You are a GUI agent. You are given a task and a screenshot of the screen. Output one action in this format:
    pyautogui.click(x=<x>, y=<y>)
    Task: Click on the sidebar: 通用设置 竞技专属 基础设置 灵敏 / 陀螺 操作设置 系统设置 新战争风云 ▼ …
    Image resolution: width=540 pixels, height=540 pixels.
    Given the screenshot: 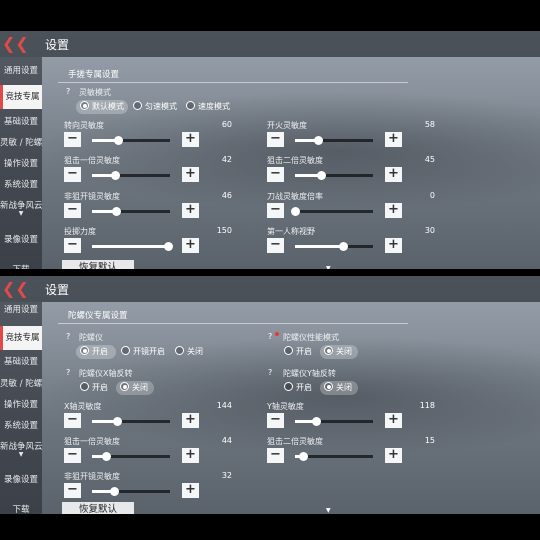 What is the action you would take?
    pyautogui.click(x=21, y=163)
    